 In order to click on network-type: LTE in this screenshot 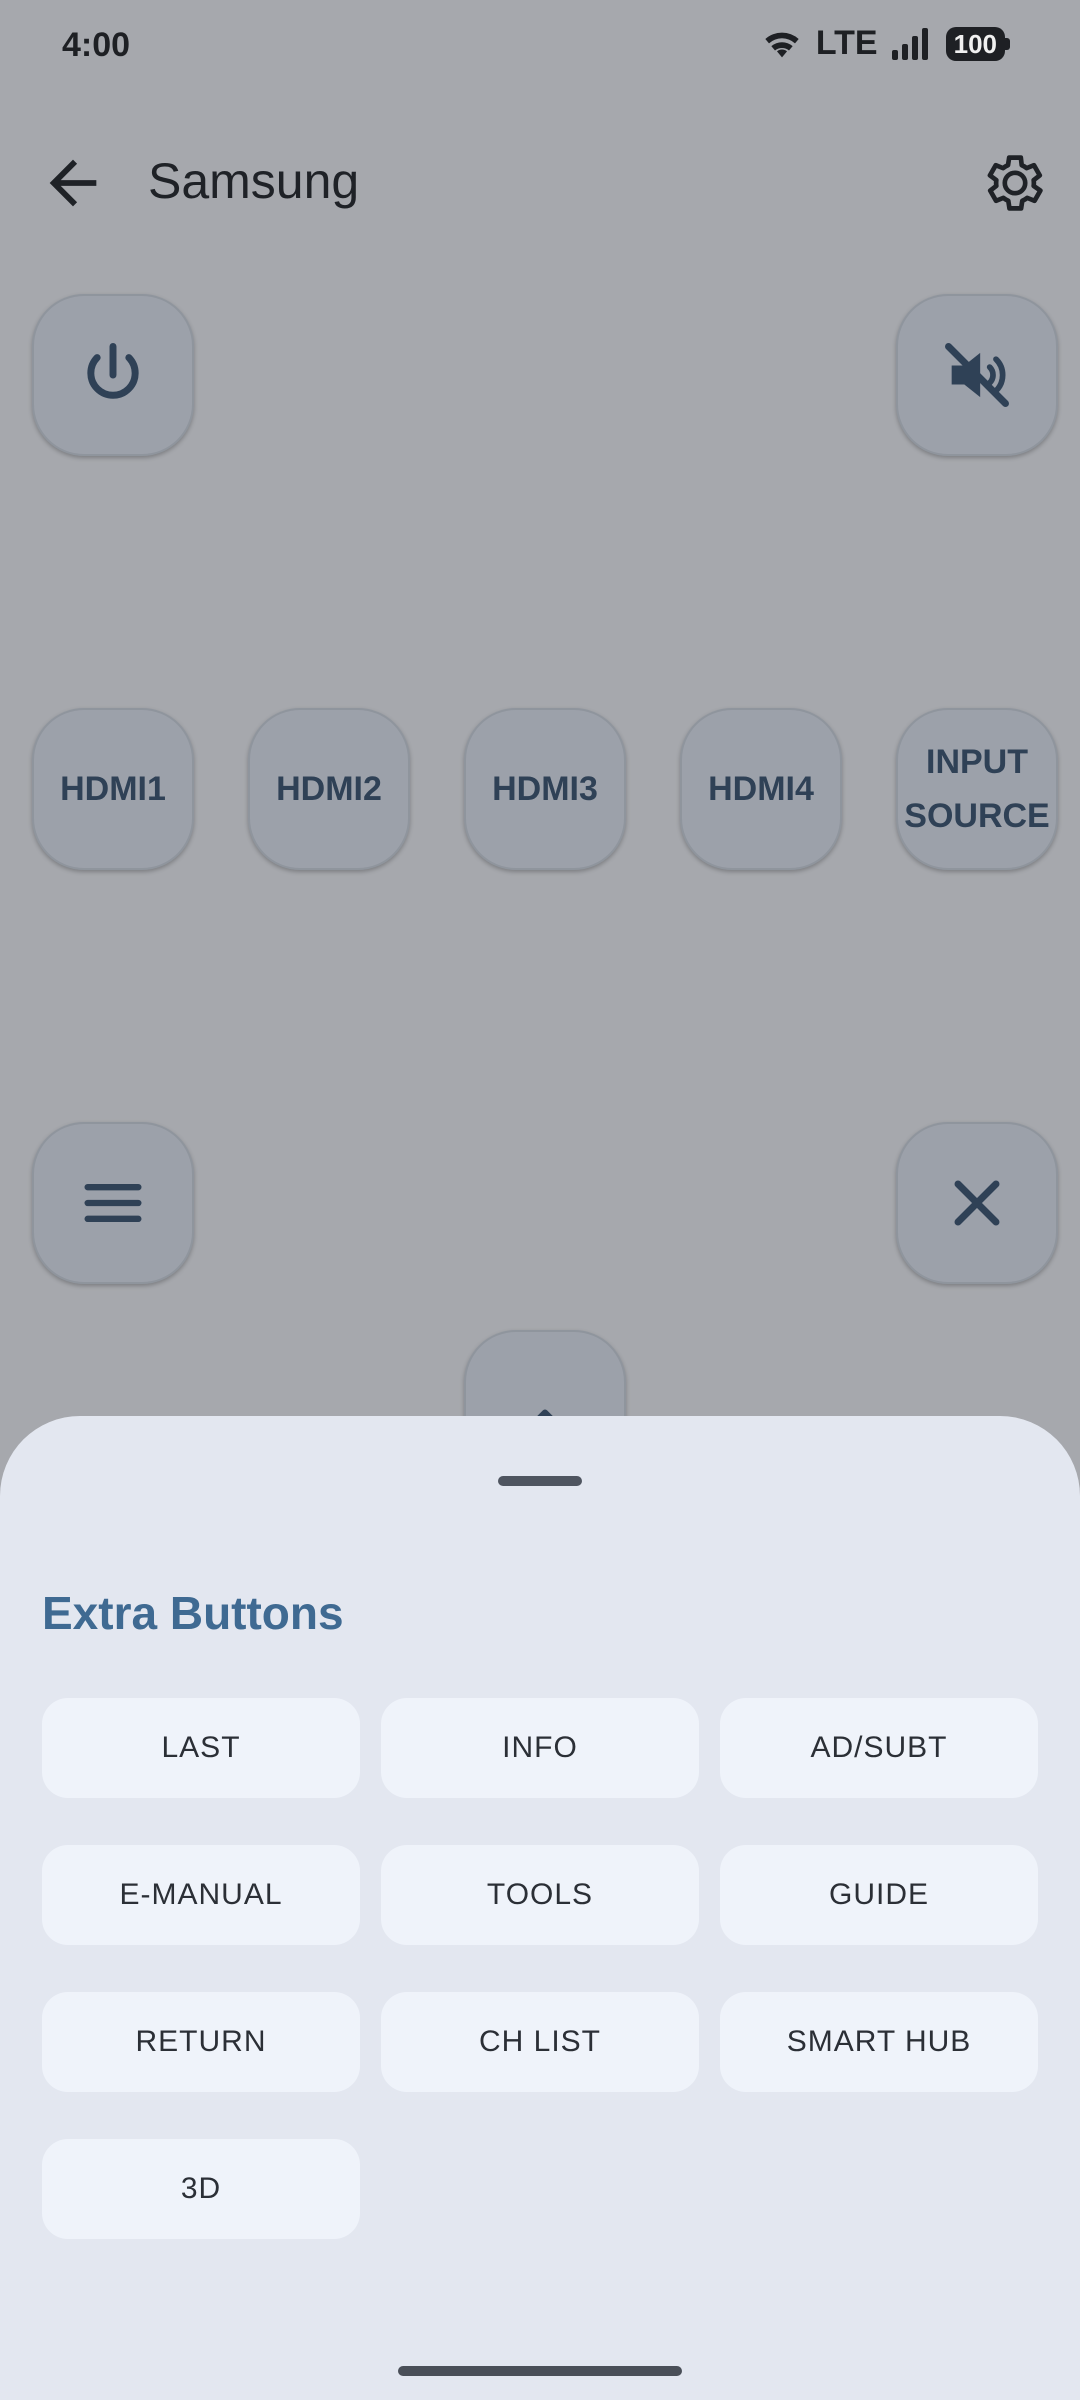, I will do `click(846, 43)`.